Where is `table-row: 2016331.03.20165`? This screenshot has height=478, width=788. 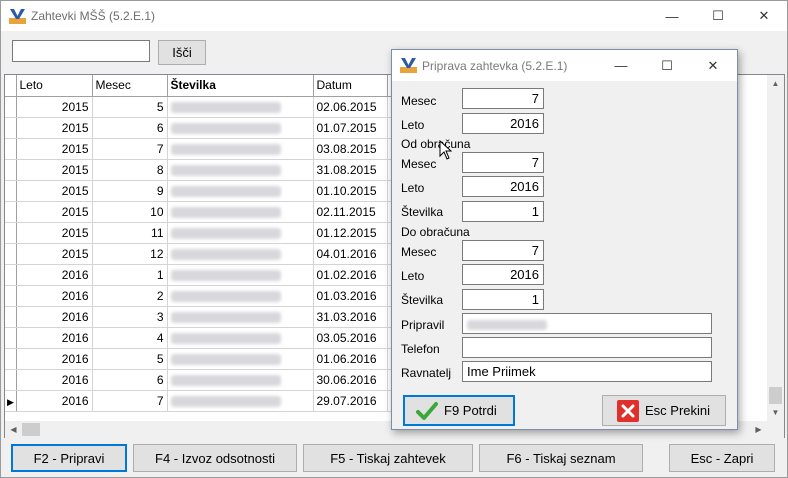 table-row: 2016331.03.20165 is located at coordinates (211, 317).